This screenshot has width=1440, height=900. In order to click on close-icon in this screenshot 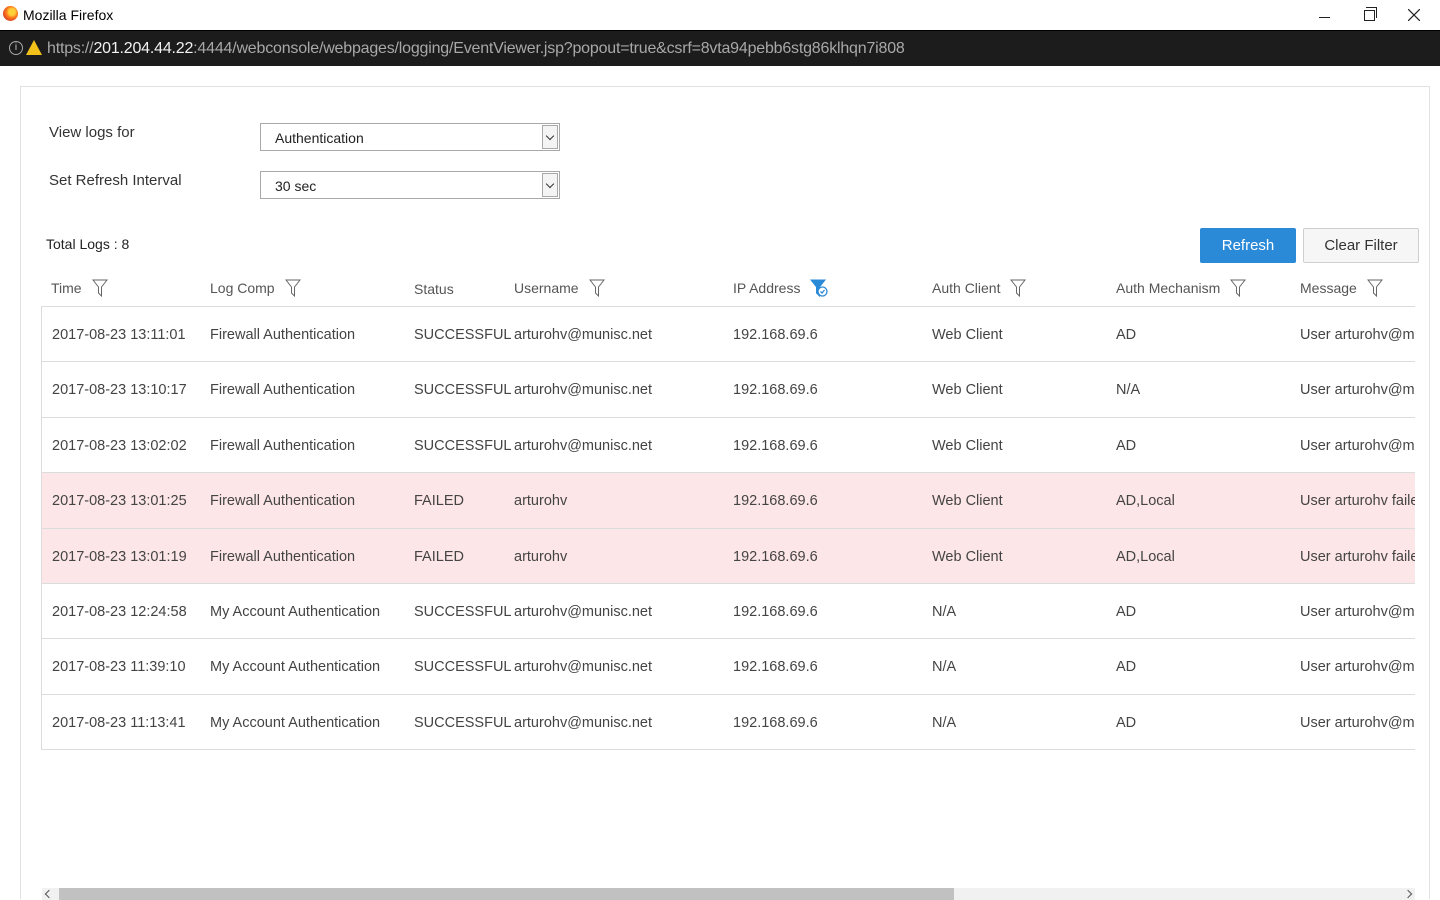, I will do `click(1414, 15)`.